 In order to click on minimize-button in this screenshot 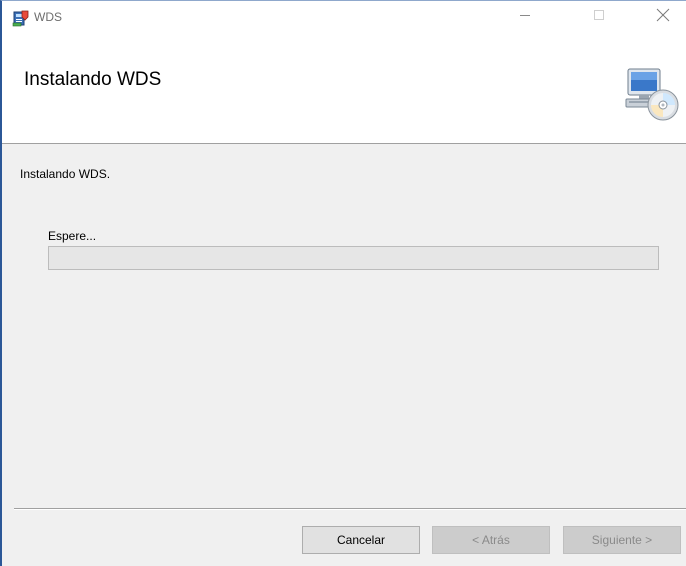, I will do `click(525, 17)`.